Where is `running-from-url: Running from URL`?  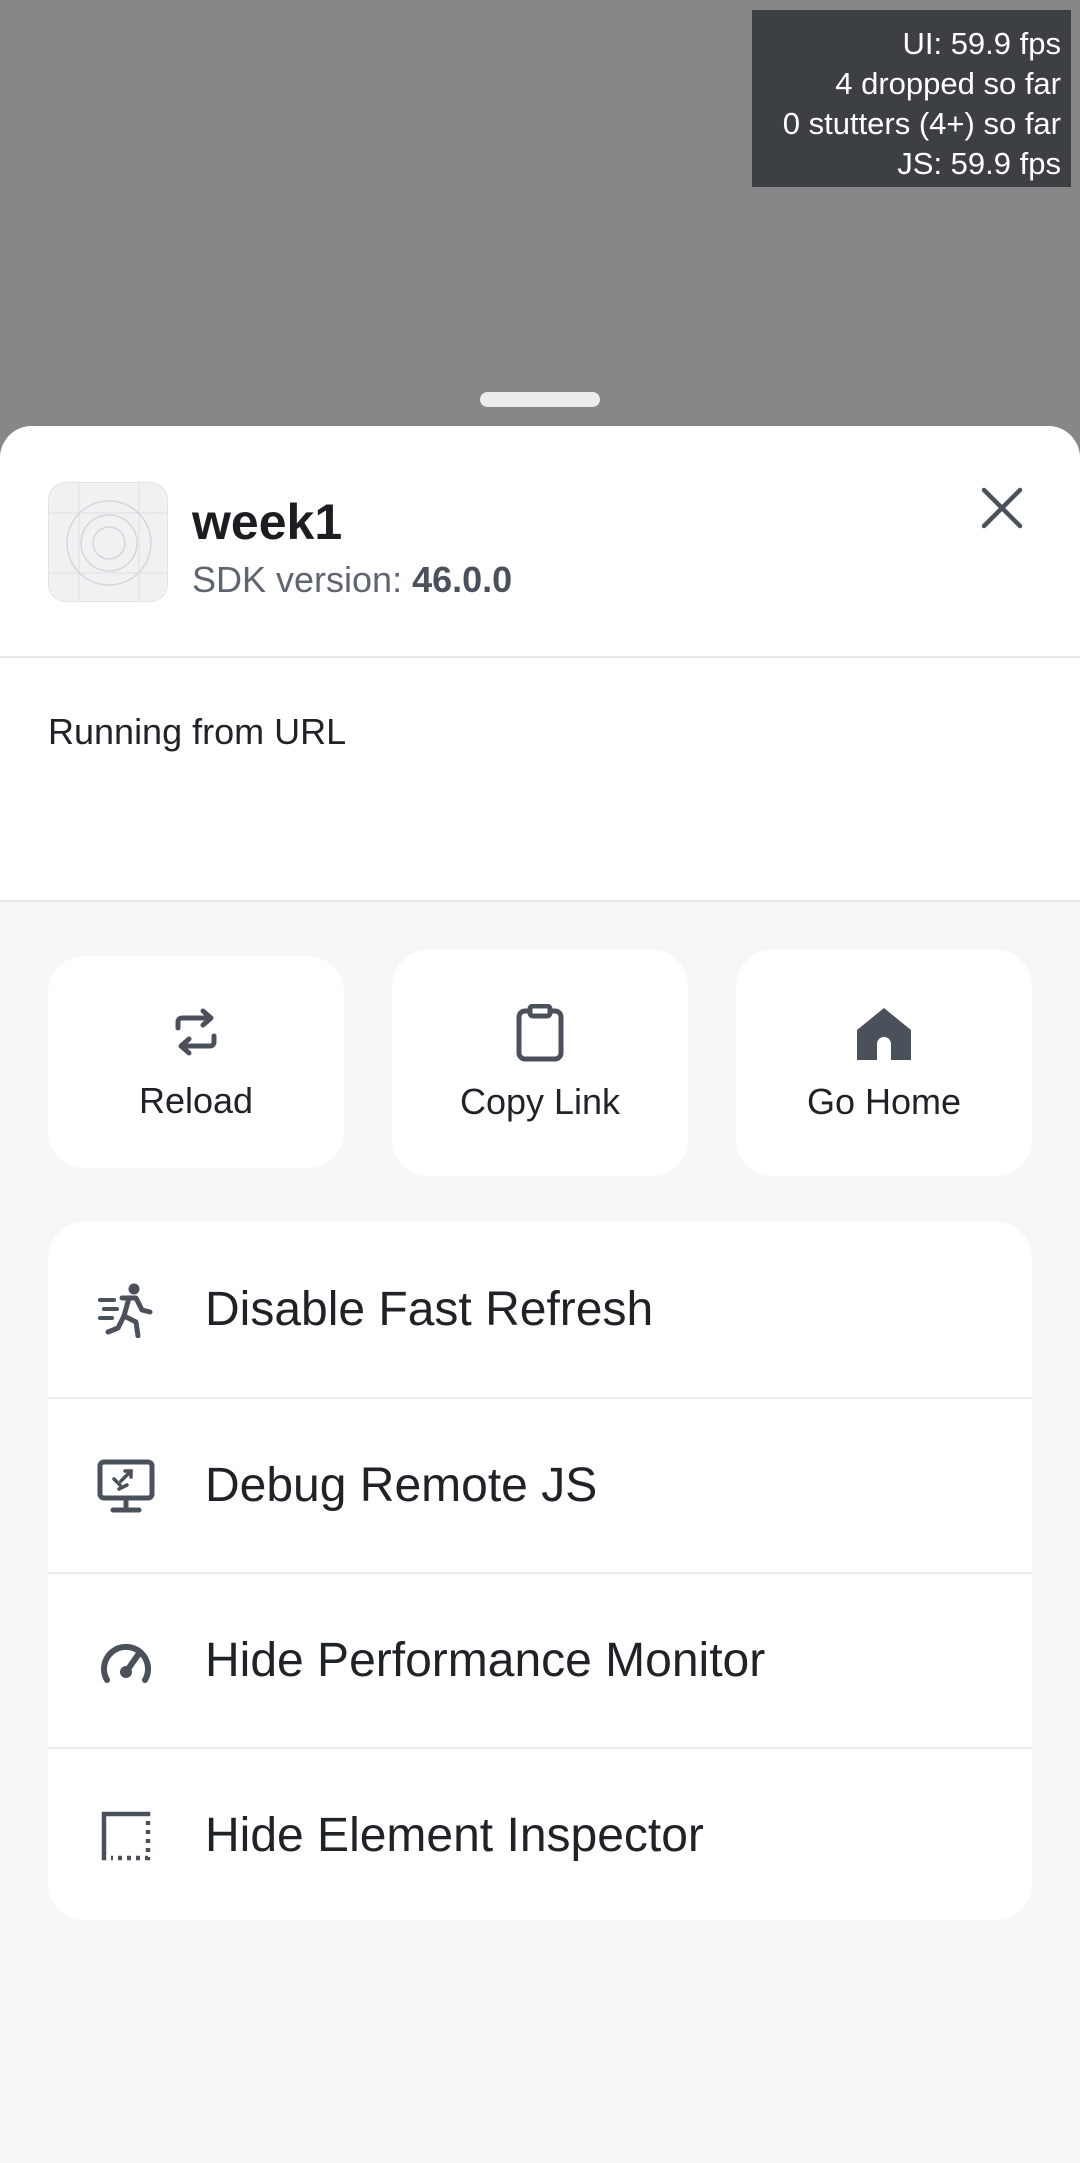
running-from-url: Running from URL is located at coordinates (197, 731).